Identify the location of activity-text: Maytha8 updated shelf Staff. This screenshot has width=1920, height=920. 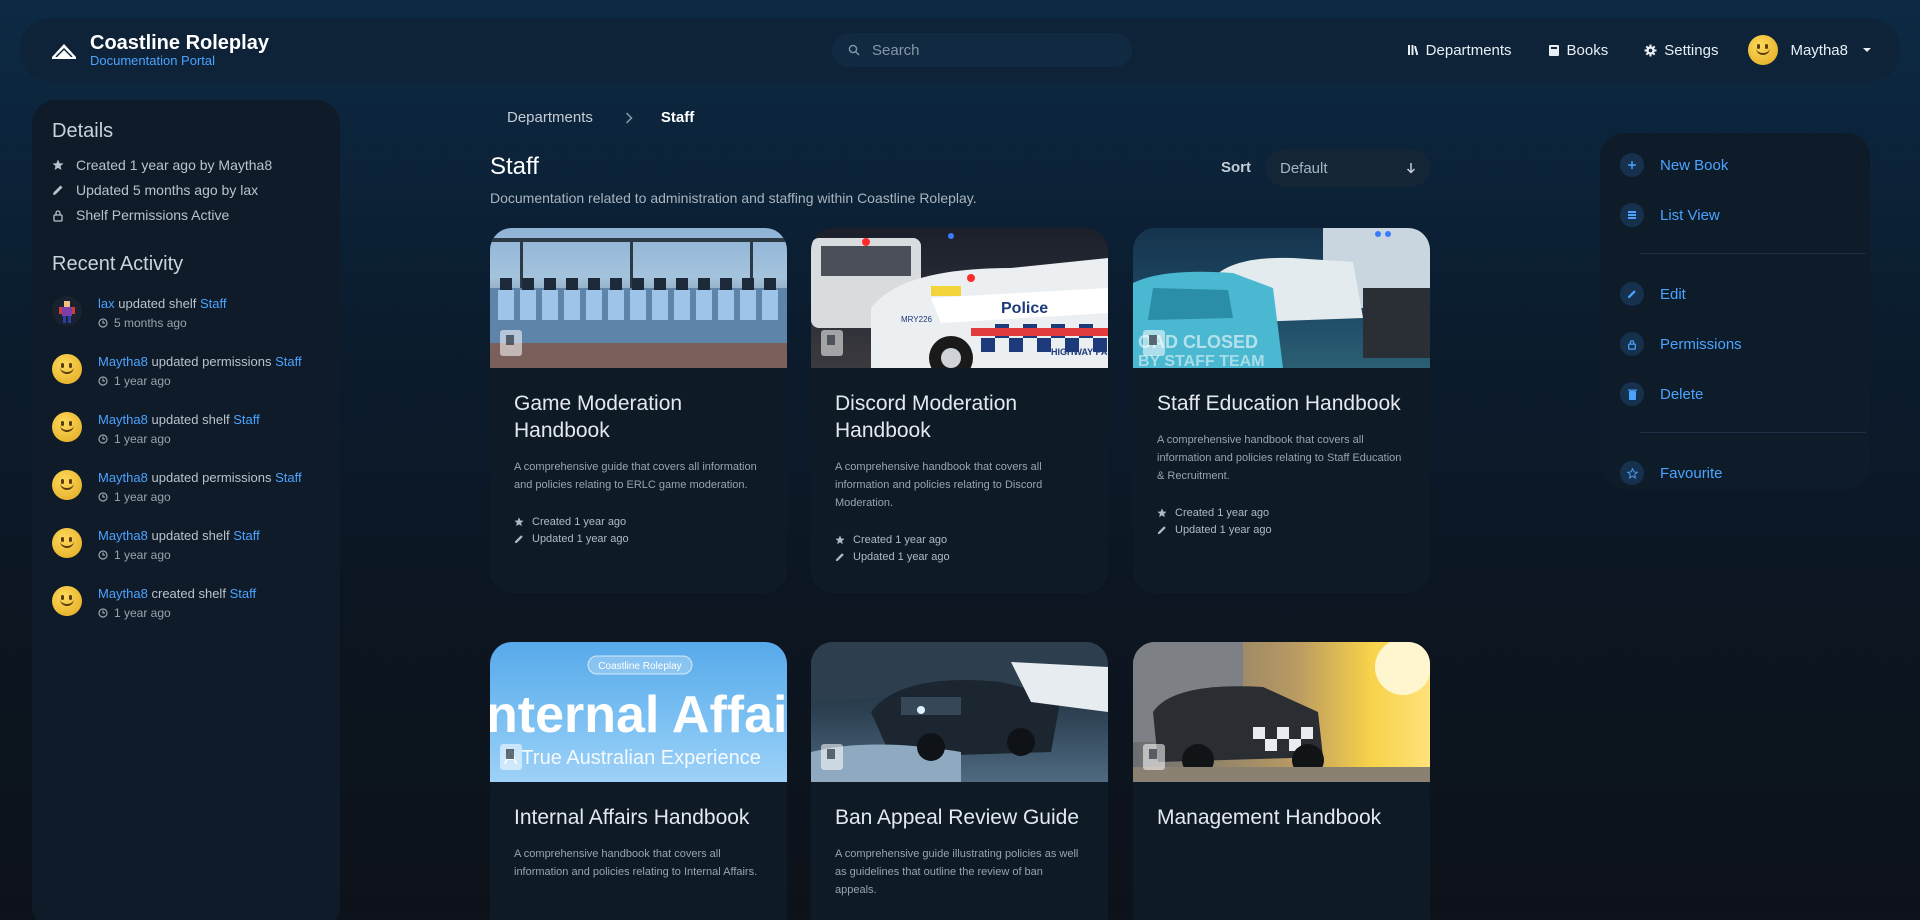
(179, 535).